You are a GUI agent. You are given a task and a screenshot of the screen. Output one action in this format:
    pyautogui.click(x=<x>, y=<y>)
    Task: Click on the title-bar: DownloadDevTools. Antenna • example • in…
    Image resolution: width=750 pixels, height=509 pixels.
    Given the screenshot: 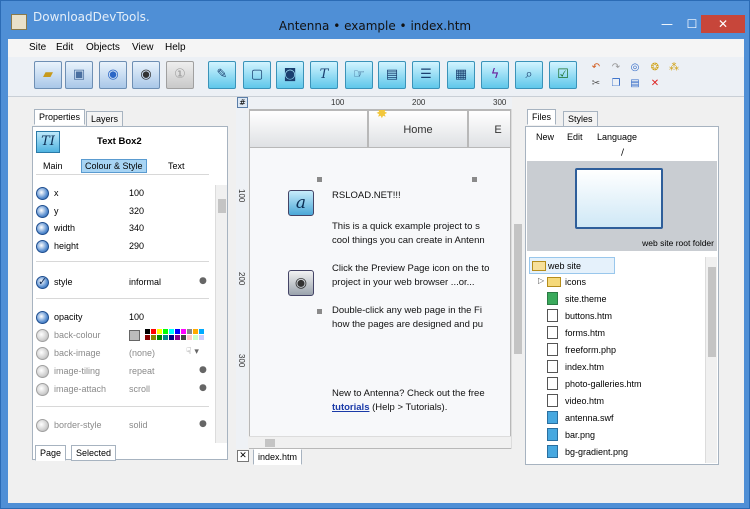 What is the action you would take?
    pyautogui.click(x=375, y=19)
    